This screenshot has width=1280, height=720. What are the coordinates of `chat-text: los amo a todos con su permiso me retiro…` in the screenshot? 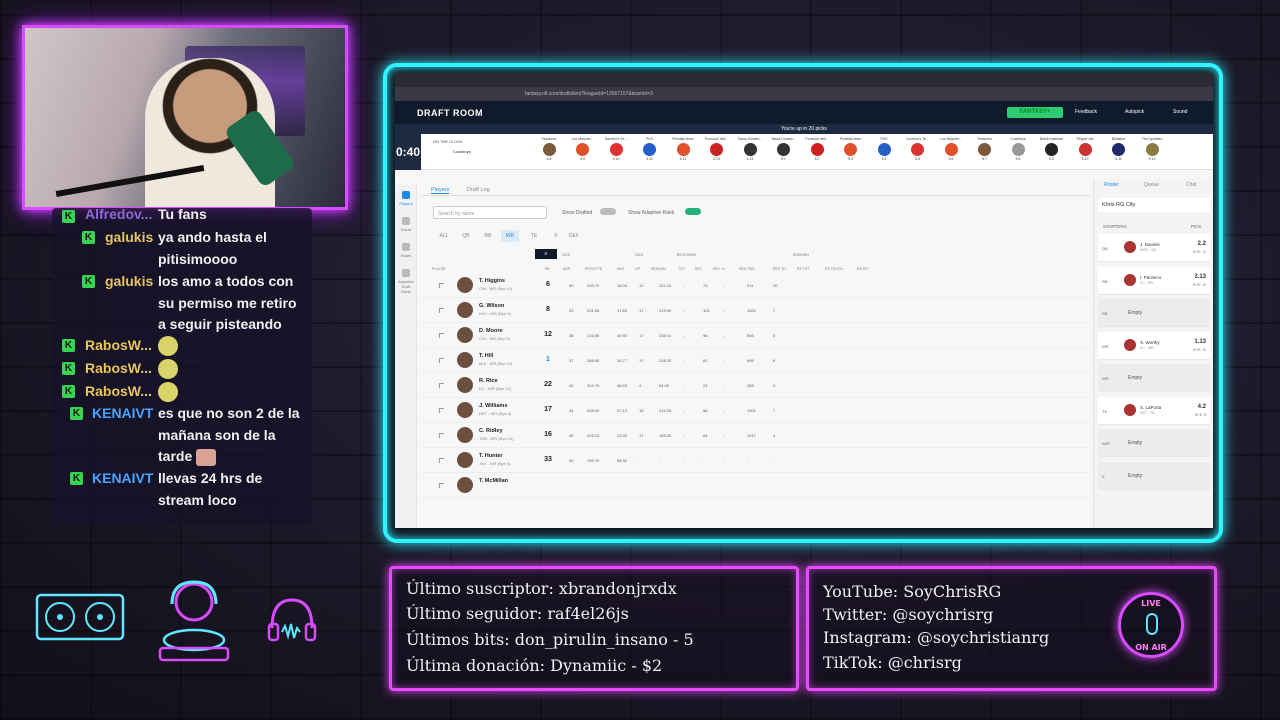 It's located at (227, 302).